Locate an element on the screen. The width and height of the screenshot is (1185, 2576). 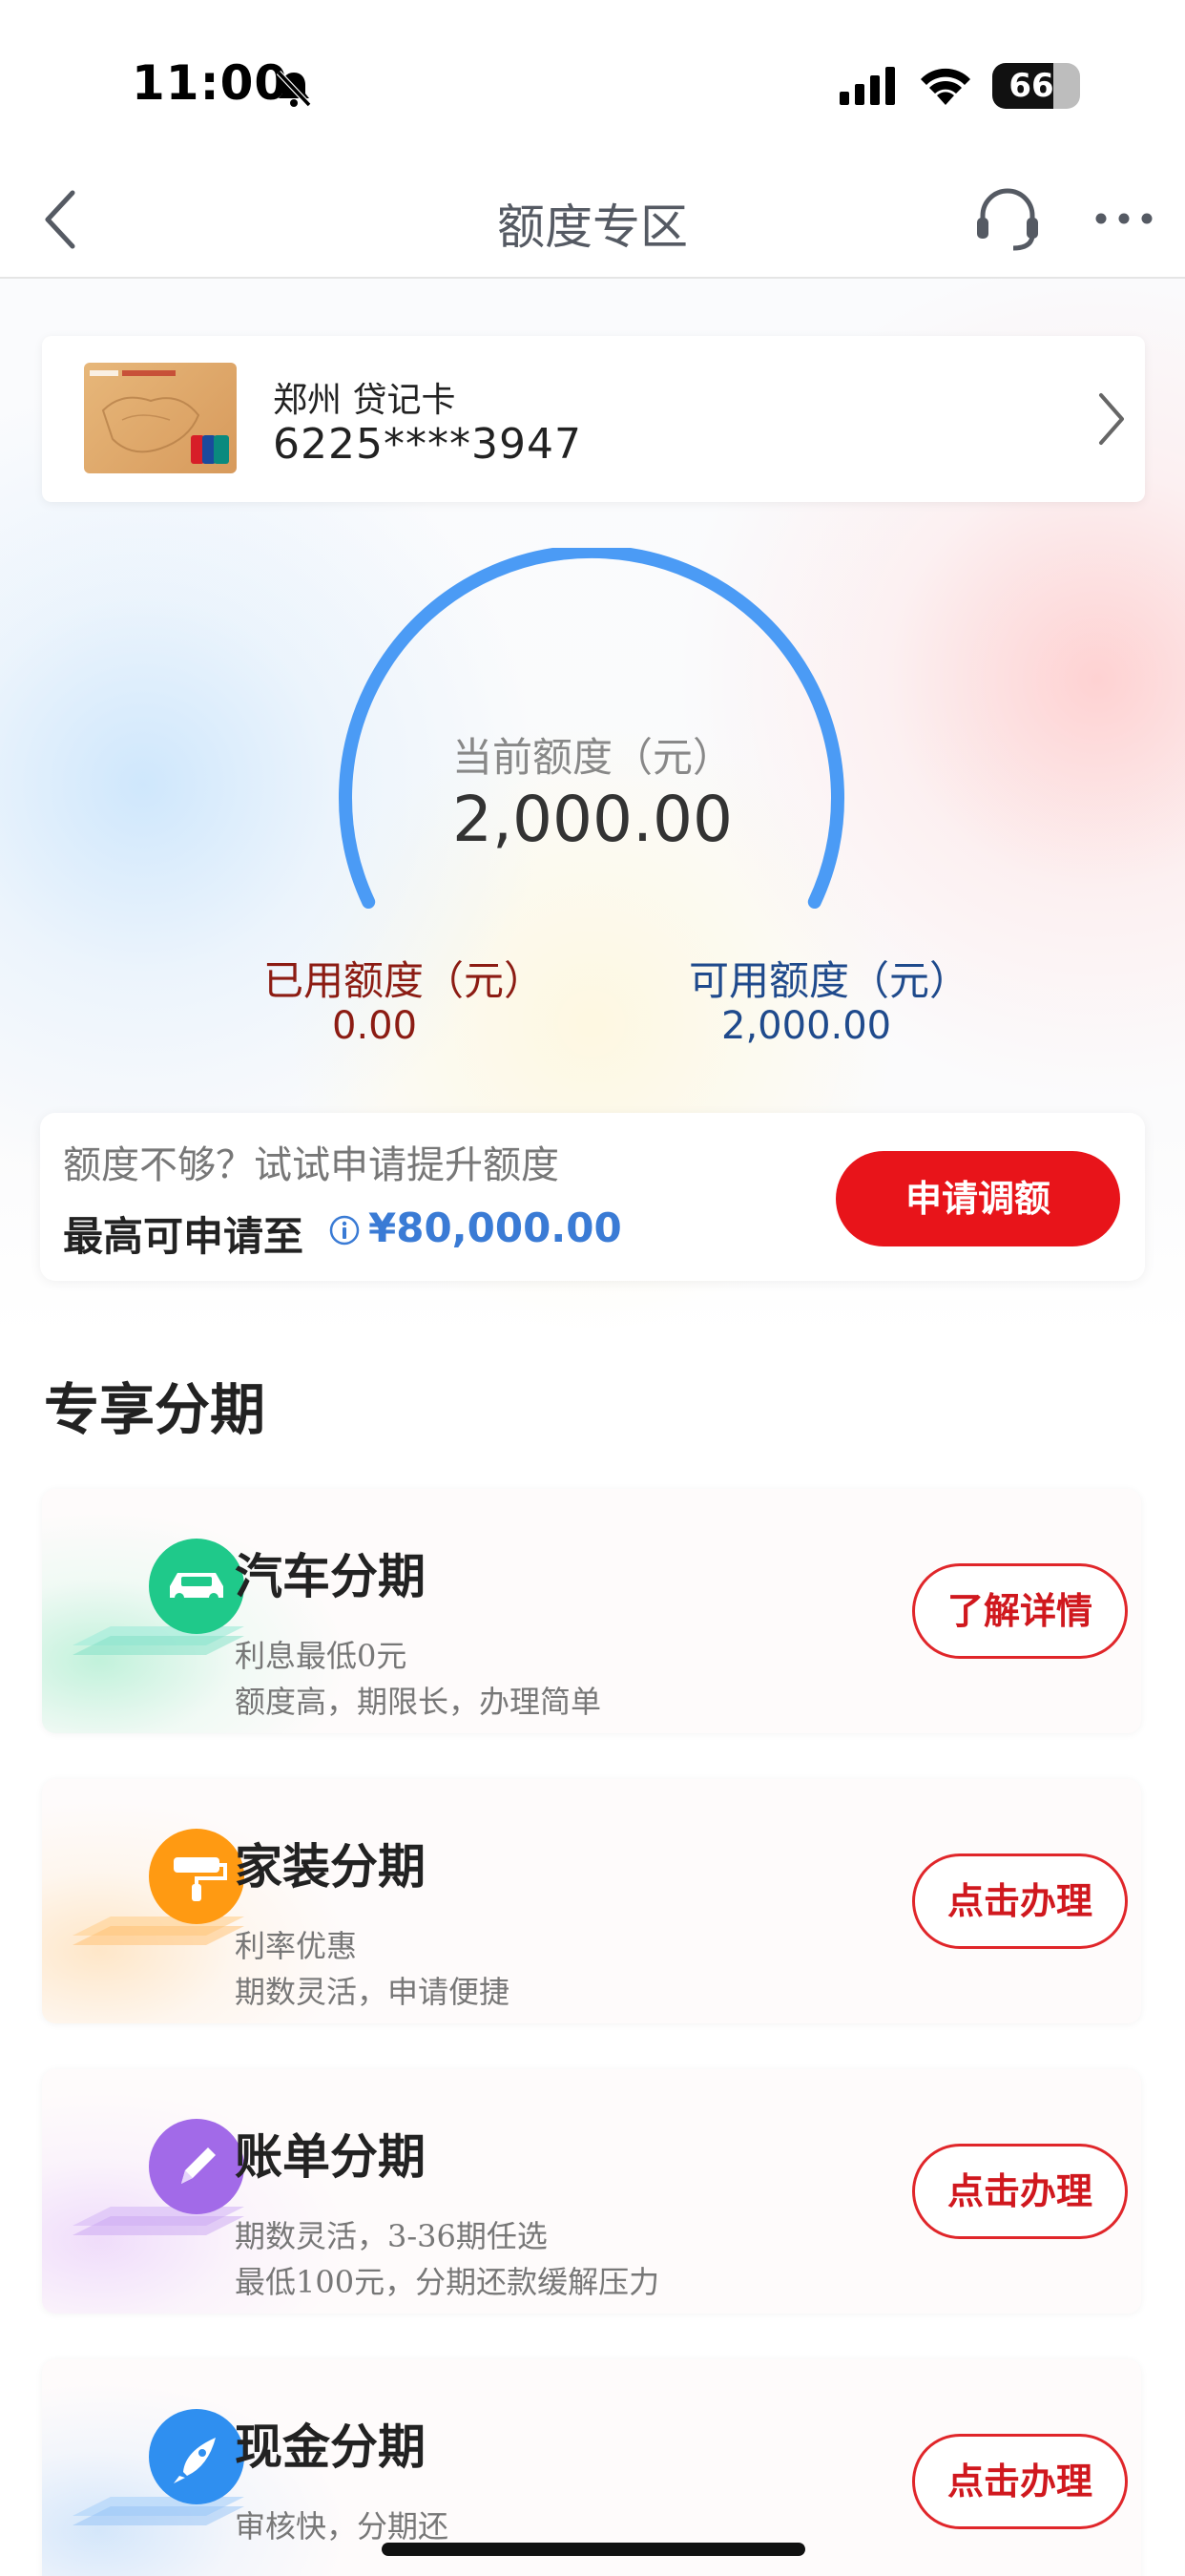
battery-indicator: 66 is located at coordinates (1036, 86).